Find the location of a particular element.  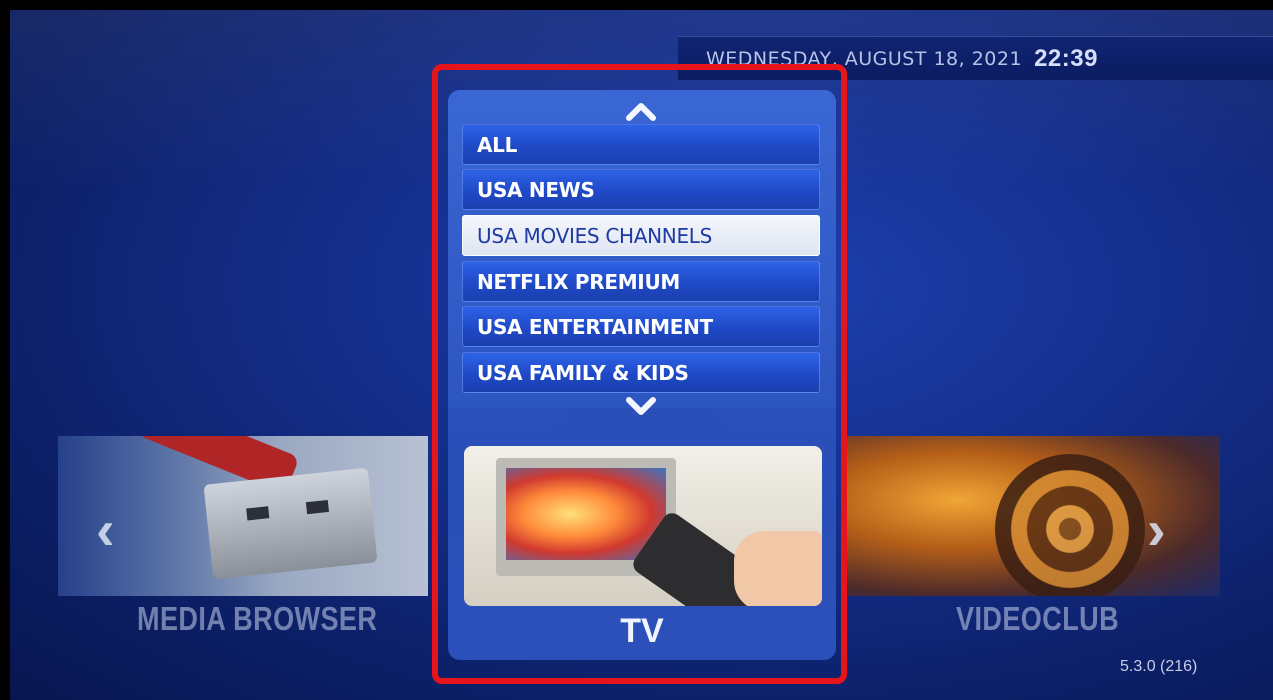

videoclub-label: VIDEOCLUB is located at coordinates (1038, 618).